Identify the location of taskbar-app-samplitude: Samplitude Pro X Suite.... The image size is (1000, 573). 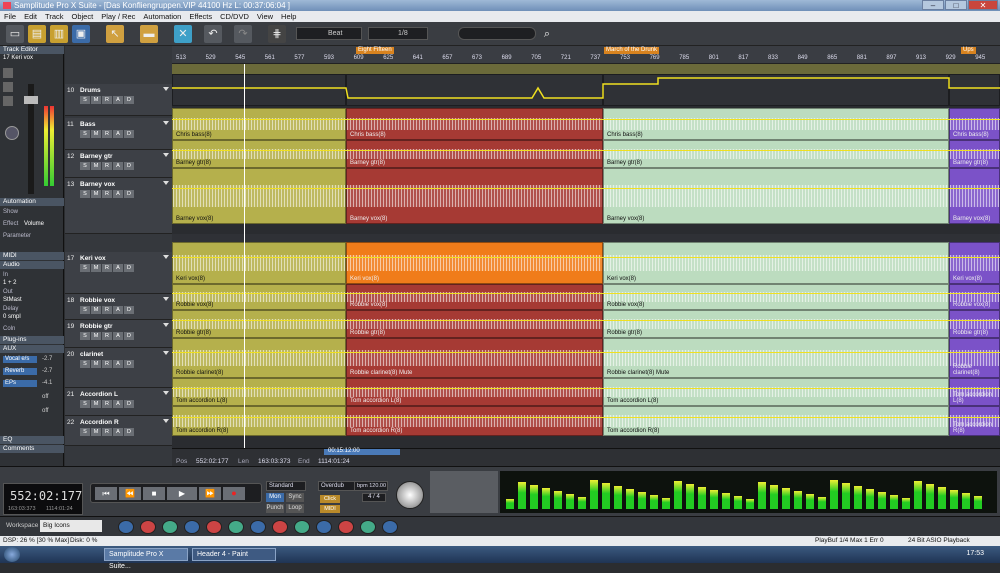
(146, 559).